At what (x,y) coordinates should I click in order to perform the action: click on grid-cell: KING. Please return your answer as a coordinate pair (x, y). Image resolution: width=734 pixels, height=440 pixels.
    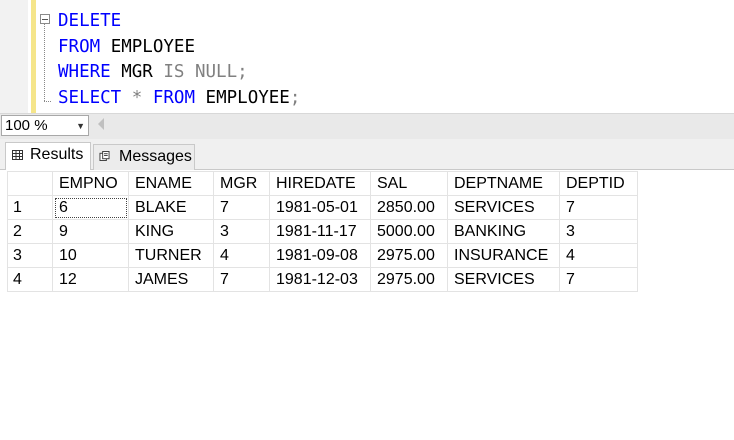
    Looking at the image, I should click on (171, 231).